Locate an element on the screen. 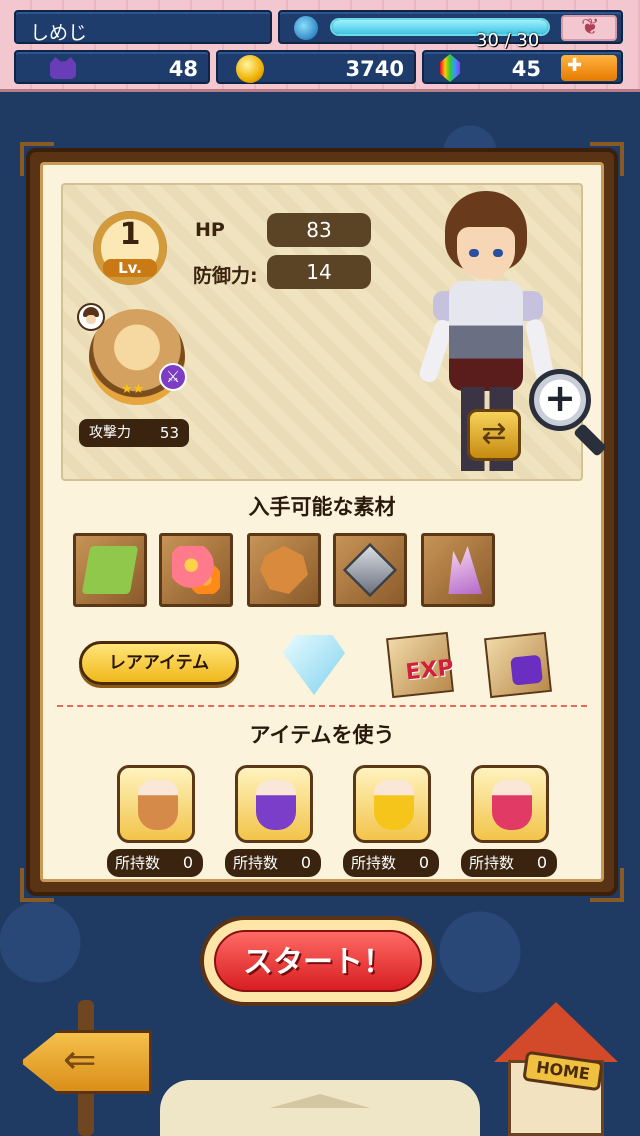 The image size is (640, 1136). flower-icon is located at coordinates (196, 570).